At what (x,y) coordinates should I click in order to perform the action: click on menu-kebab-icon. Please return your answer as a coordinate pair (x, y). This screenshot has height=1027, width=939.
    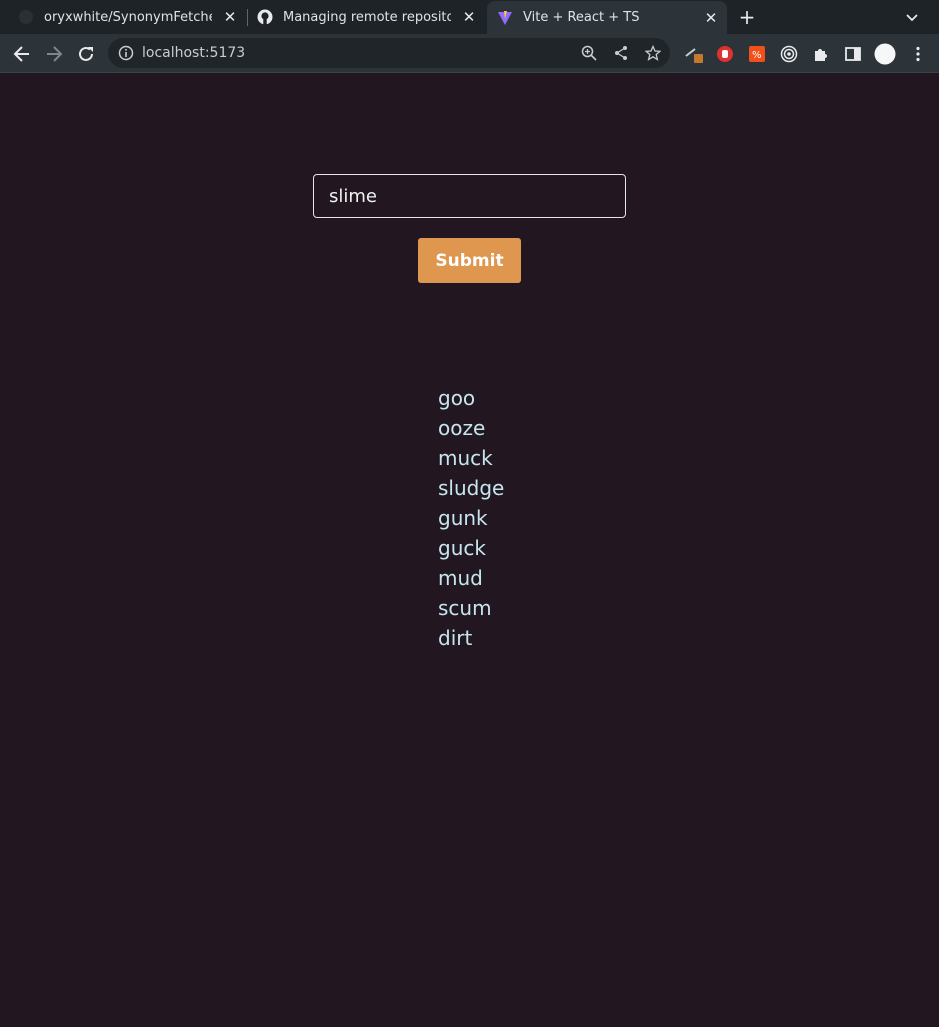
    Looking at the image, I should click on (918, 54).